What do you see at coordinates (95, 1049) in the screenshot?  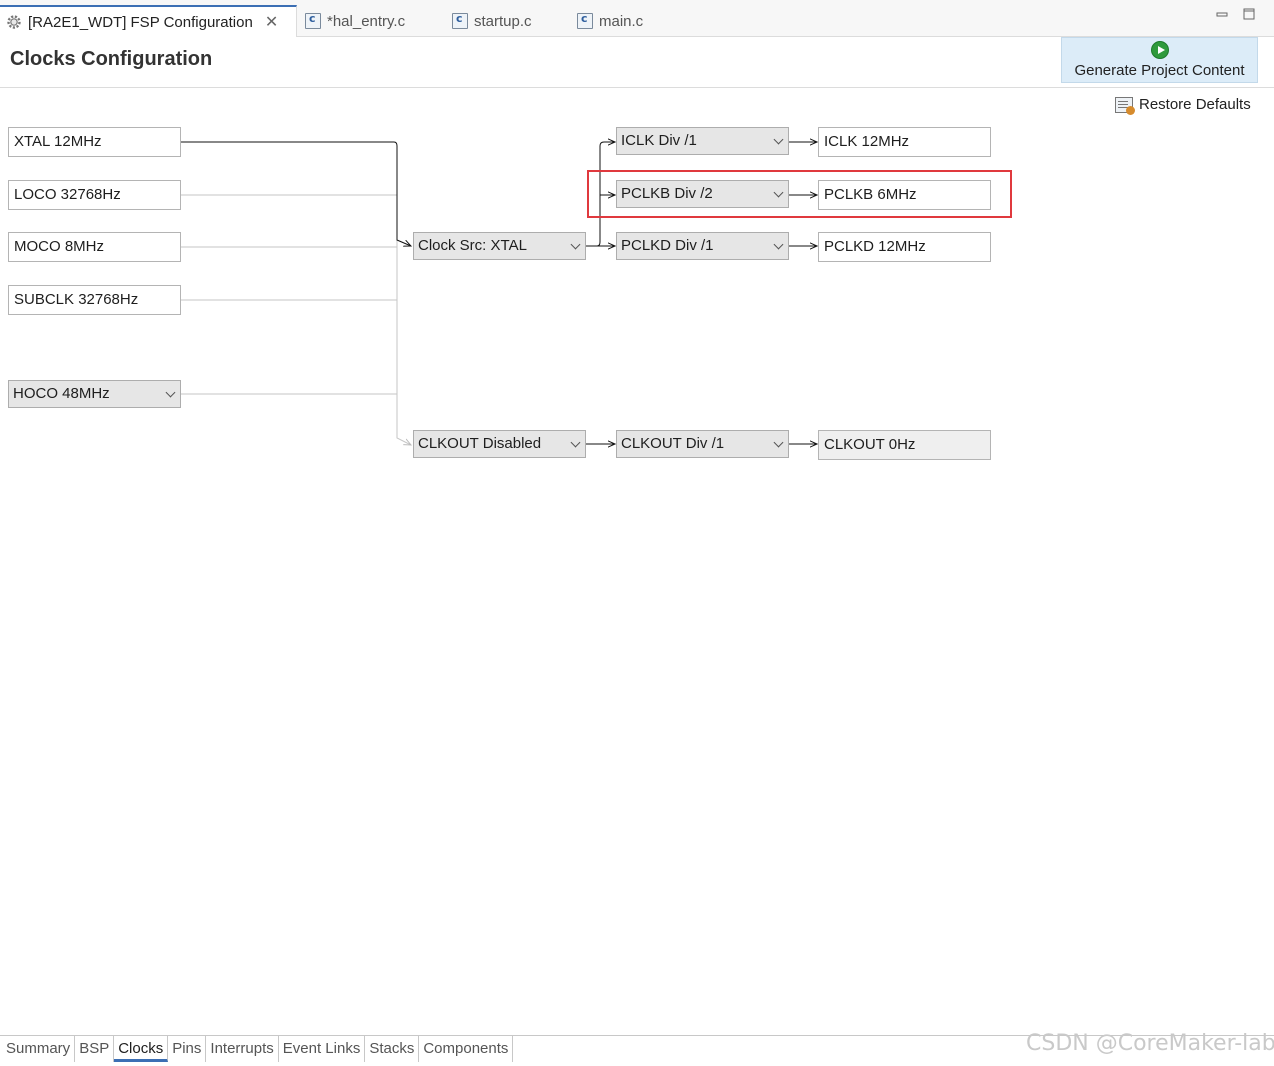 I see `tab-bsp: BSP` at bounding box center [95, 1049].